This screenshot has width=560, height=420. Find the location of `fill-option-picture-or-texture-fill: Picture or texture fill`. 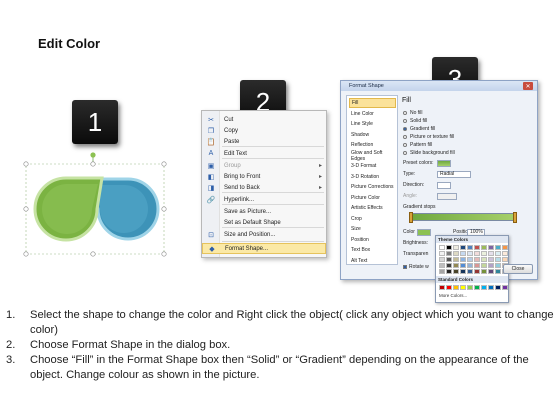

fill-option-picture-or-texture-fill: Picture or texture fill is located at coordinates (428, 136).